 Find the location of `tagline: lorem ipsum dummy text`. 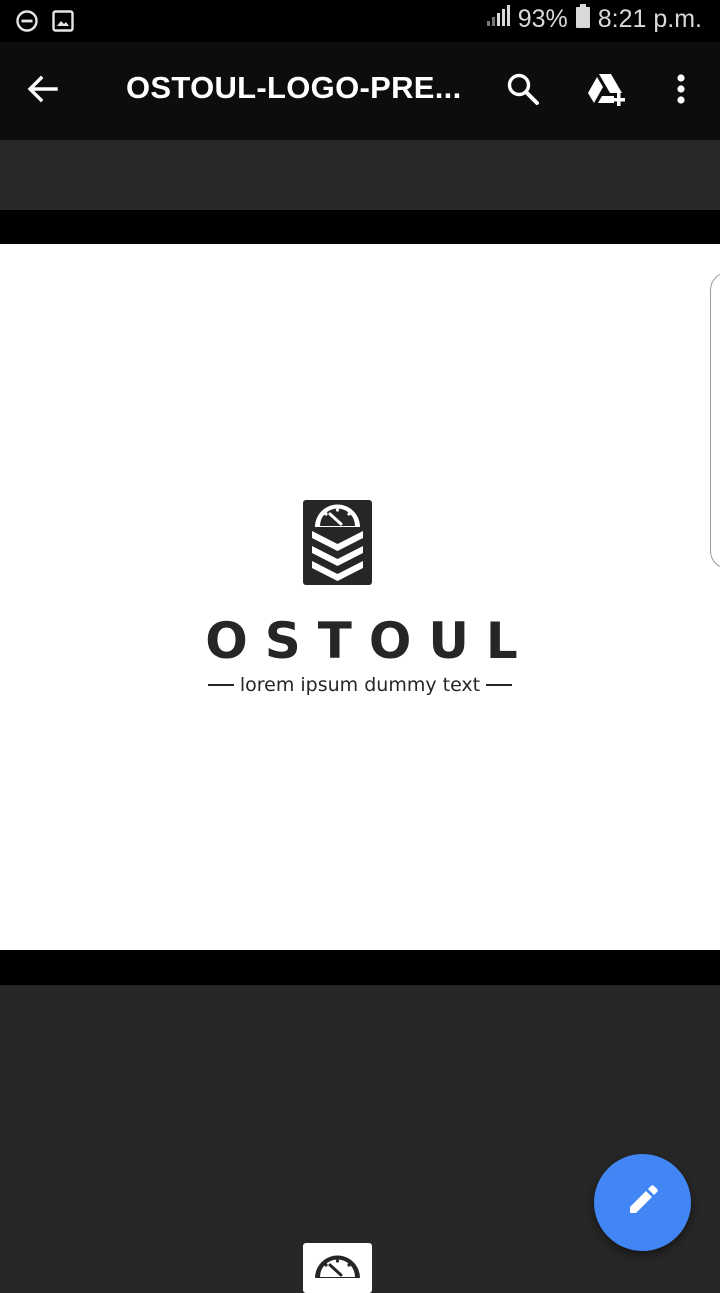

tagline: lorem ipsum dummy text is located at coordinates (360, 685).